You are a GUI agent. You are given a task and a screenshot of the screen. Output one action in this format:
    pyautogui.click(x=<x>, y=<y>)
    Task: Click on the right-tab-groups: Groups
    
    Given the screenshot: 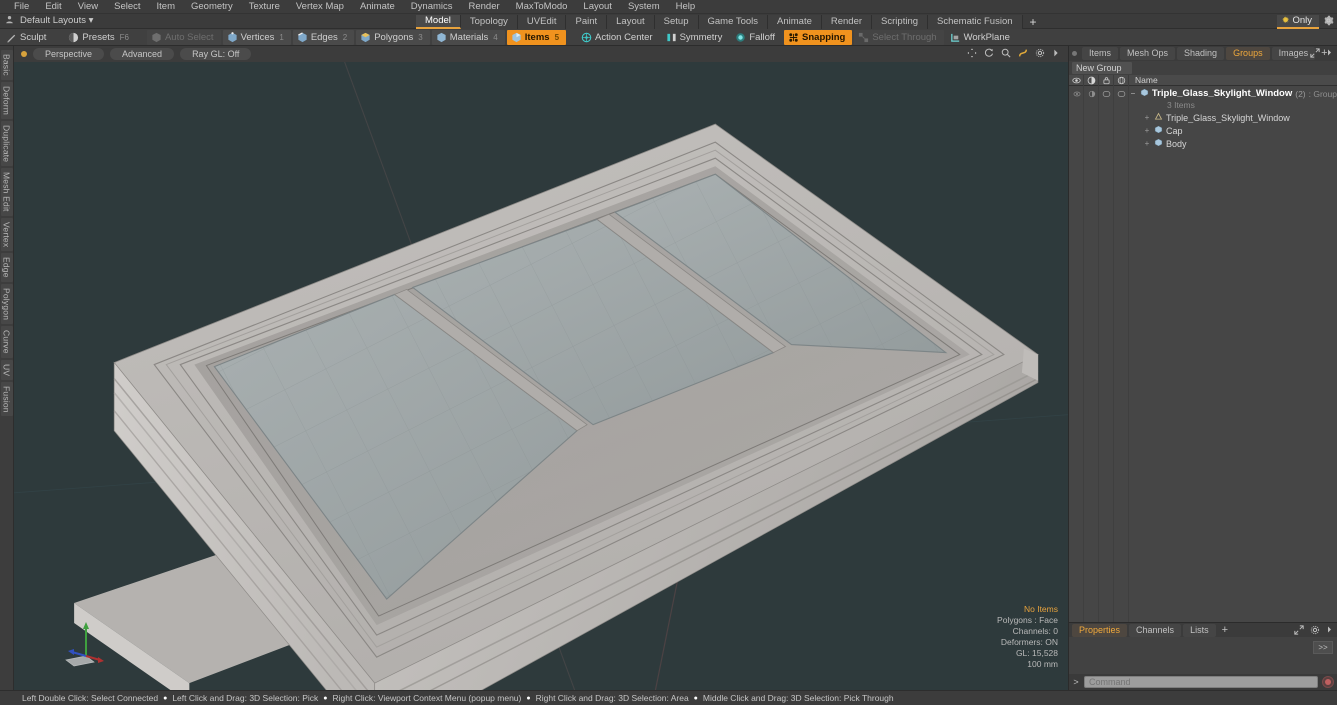 What is the action you would take?
    pyautogui.click(x=1248, y=53)
    